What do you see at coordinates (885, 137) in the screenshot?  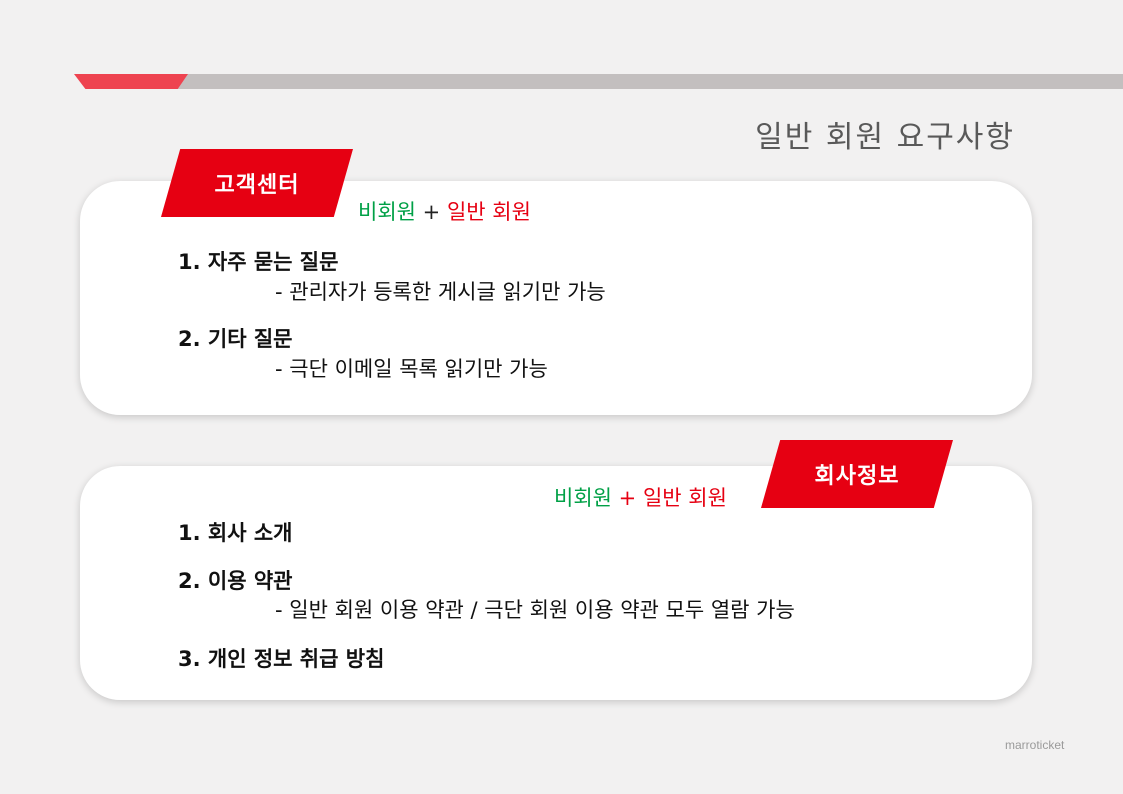 I see `page-title: 일반 회원 요구사항` at bounding box center [885, 137].